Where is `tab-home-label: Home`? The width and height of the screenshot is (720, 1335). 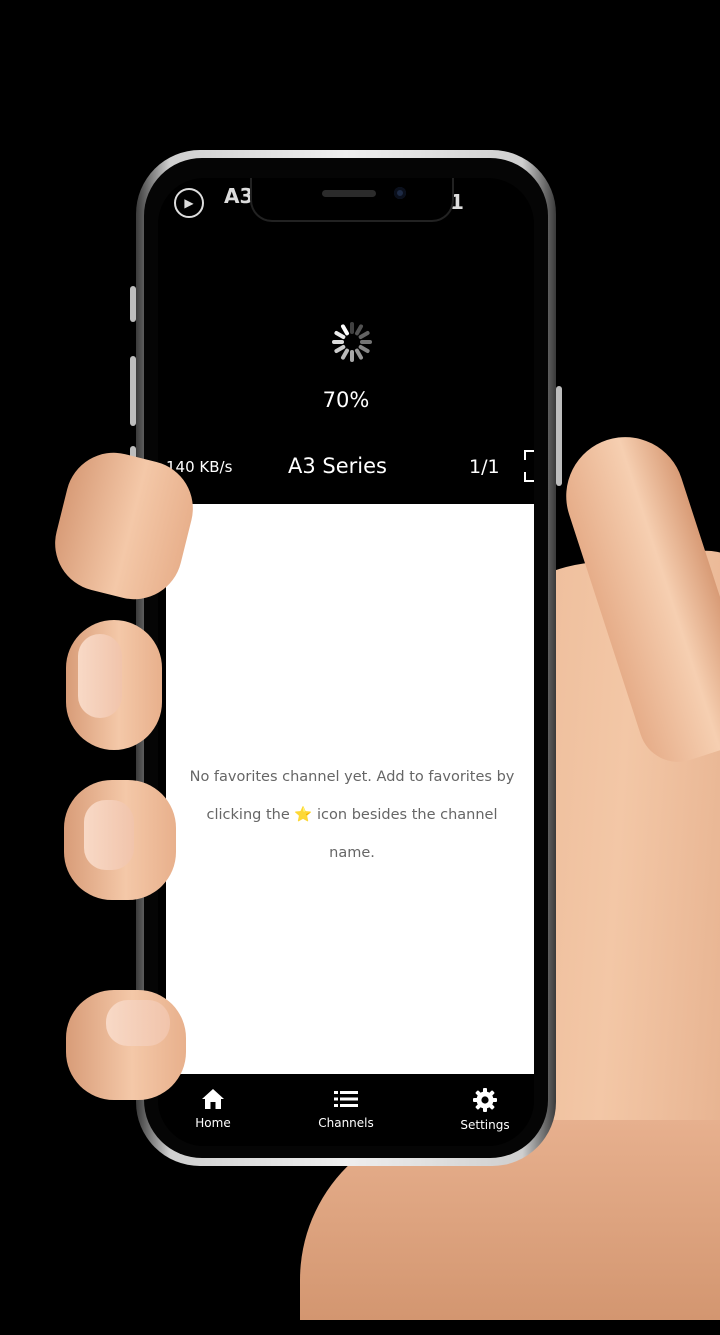 tab-home-label: Home is located at coordinates (213, 1123).